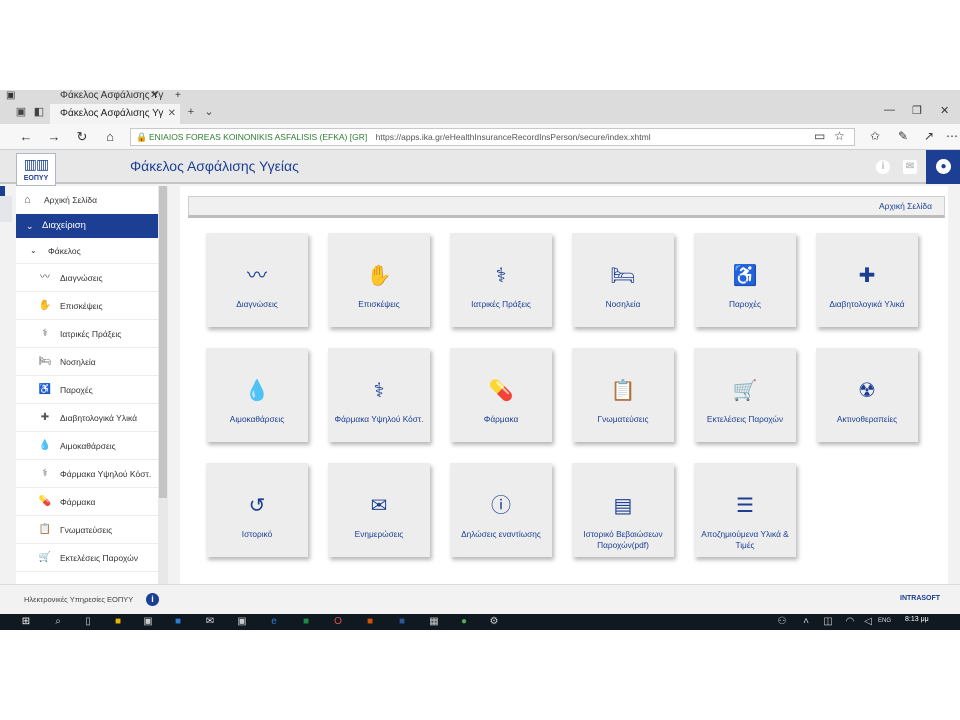 Image resolution: width=960 pixels, height=720 pixels. Describe the element at coordinates (64, 225) in the screenshot. I see `sidebar-item-label: Διαχείριση` at that location.